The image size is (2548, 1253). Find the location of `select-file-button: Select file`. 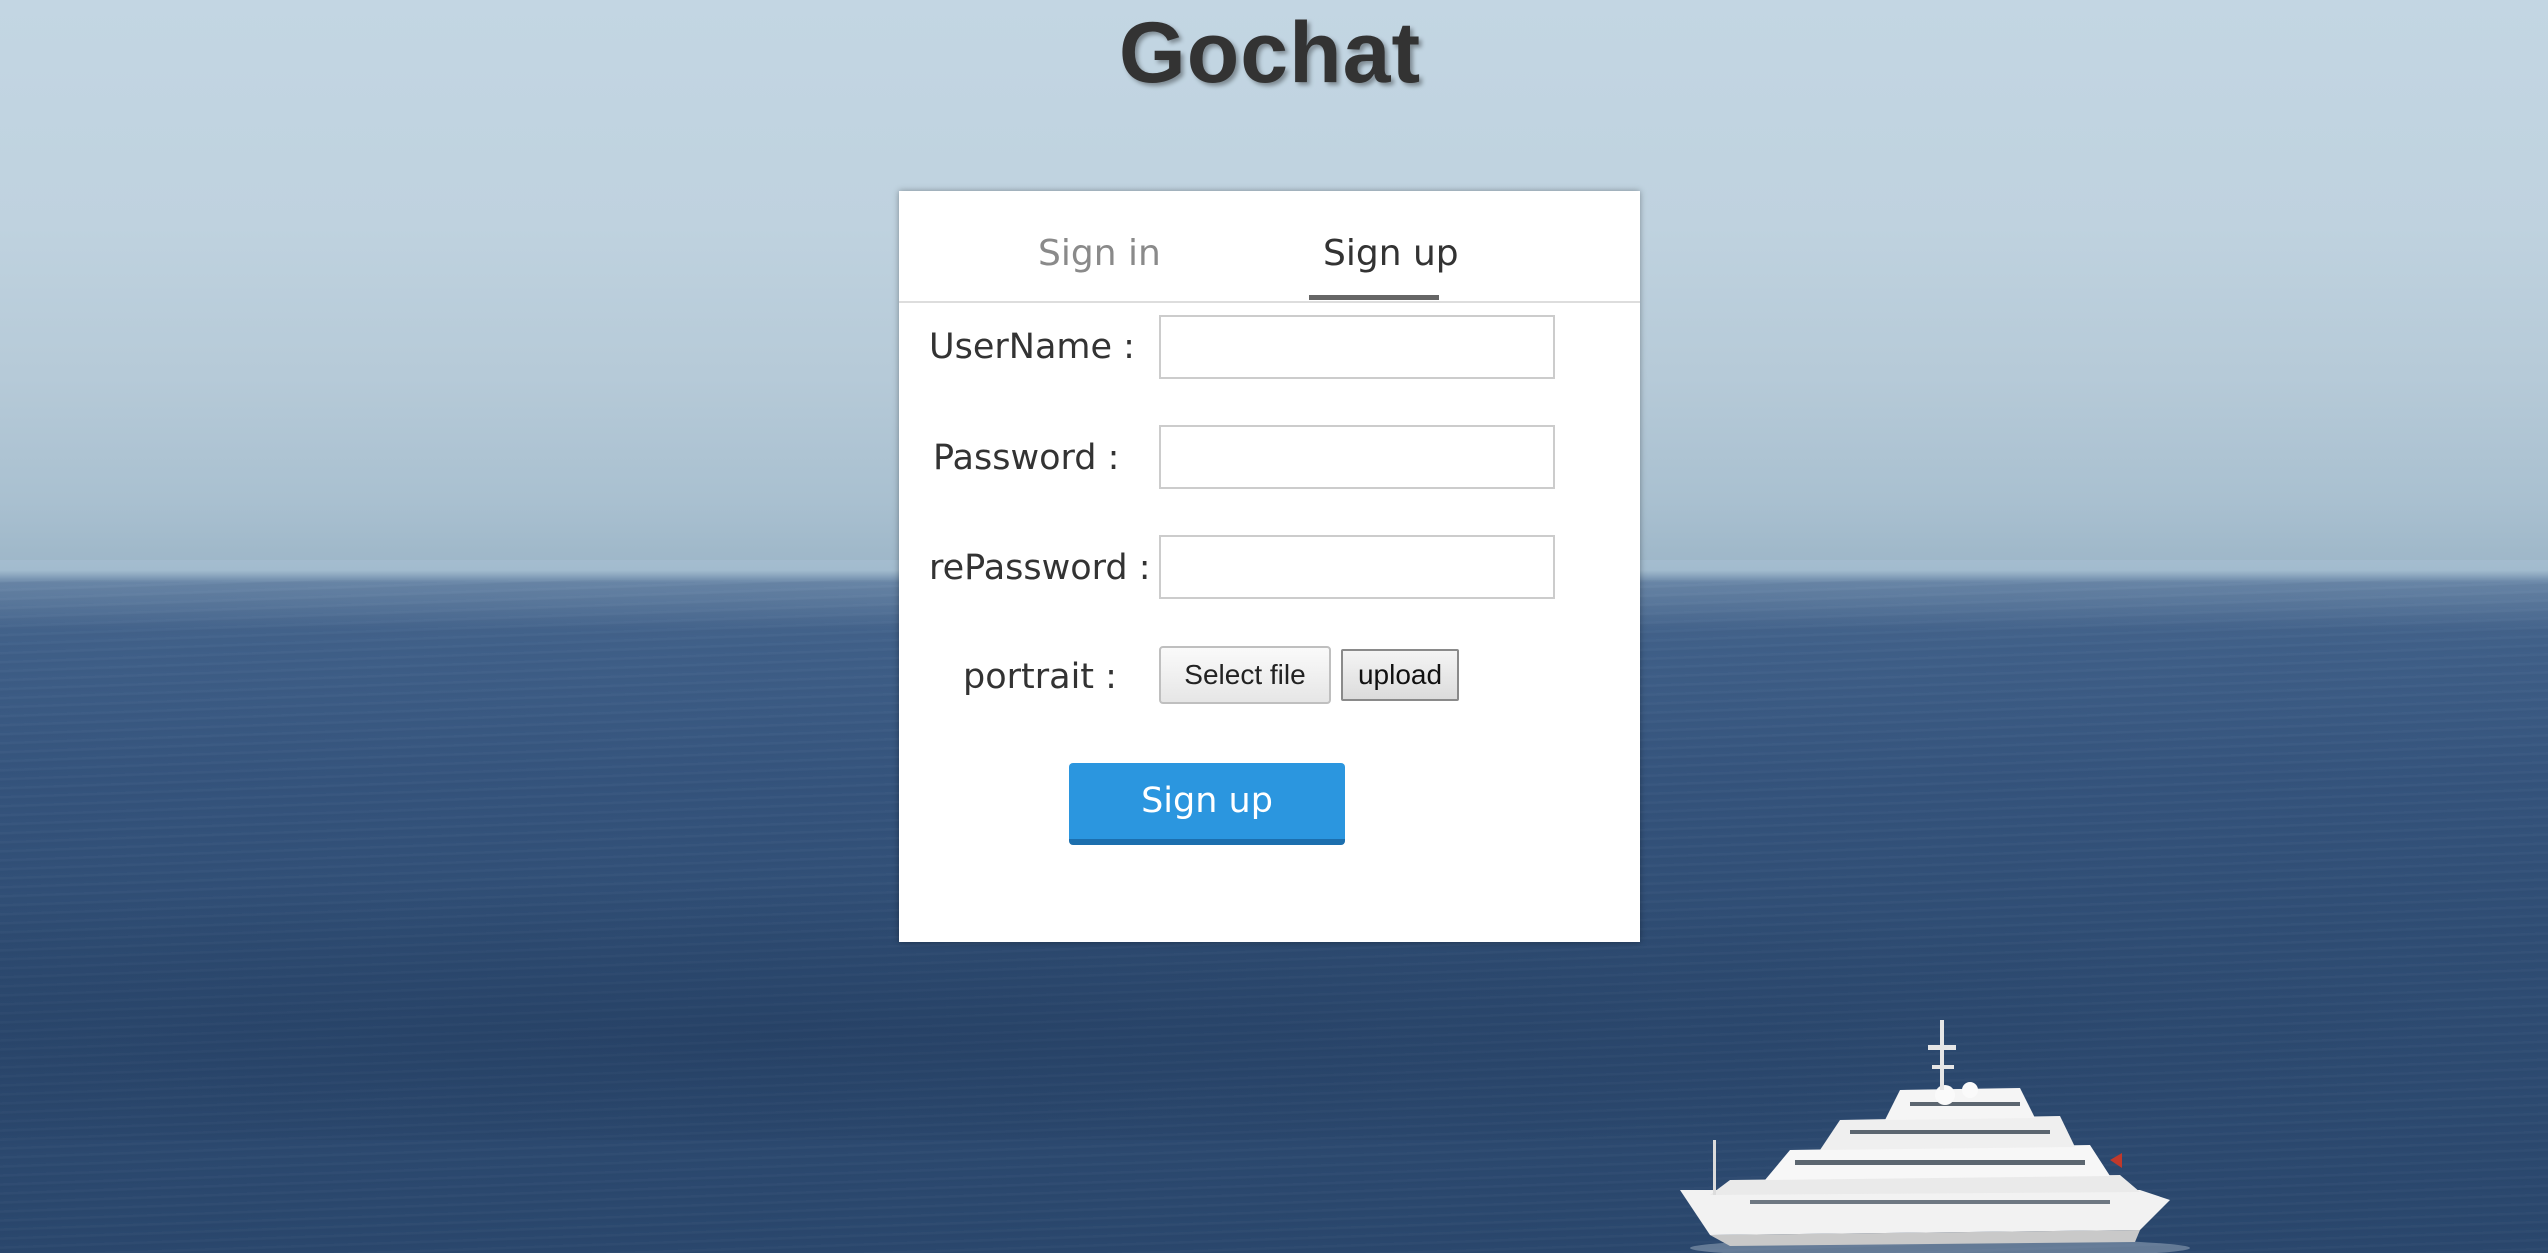

select-file-button: Select file is located at coordinates (1245, 675).